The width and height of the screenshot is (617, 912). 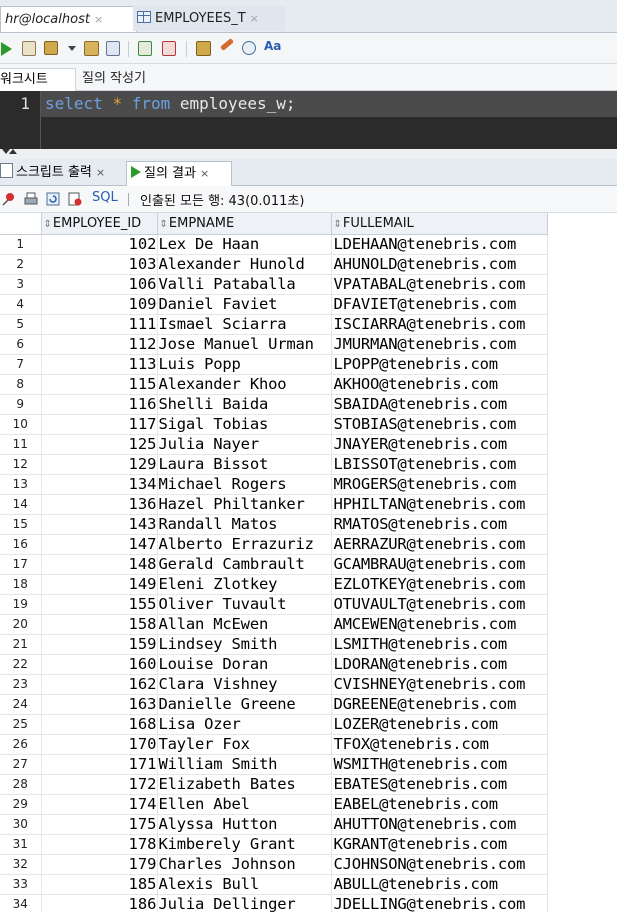 What do you see at coordinates (249, 48) in the screenshot?
I see `history-icon` at bounding box center [249, 48].